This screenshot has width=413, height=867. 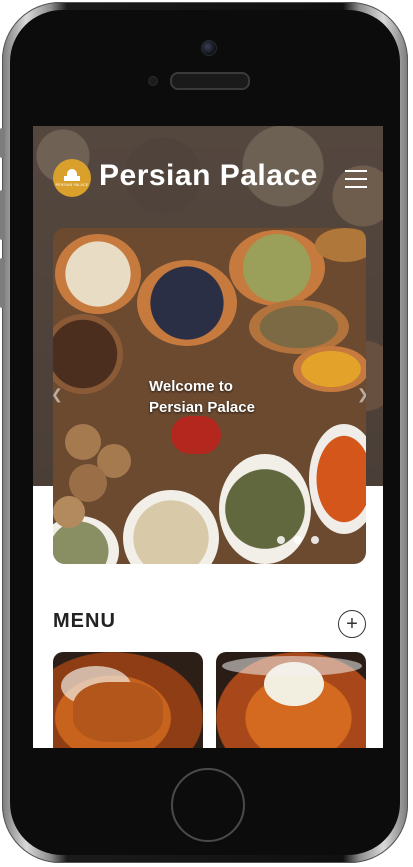 I want to click on mute-switch, so click(x=2, y=143).